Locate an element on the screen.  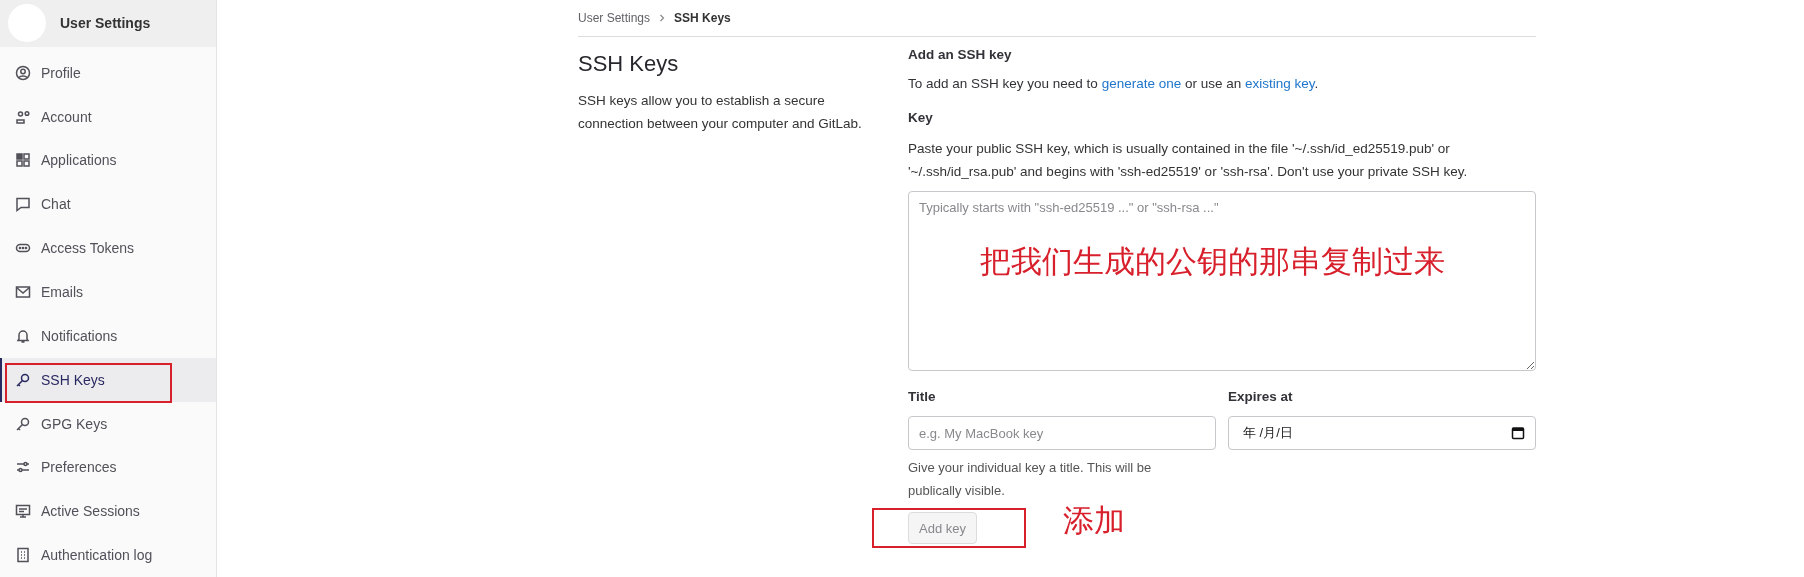
sidebar-item: SSH Keys is located at coordinates (108, 379).